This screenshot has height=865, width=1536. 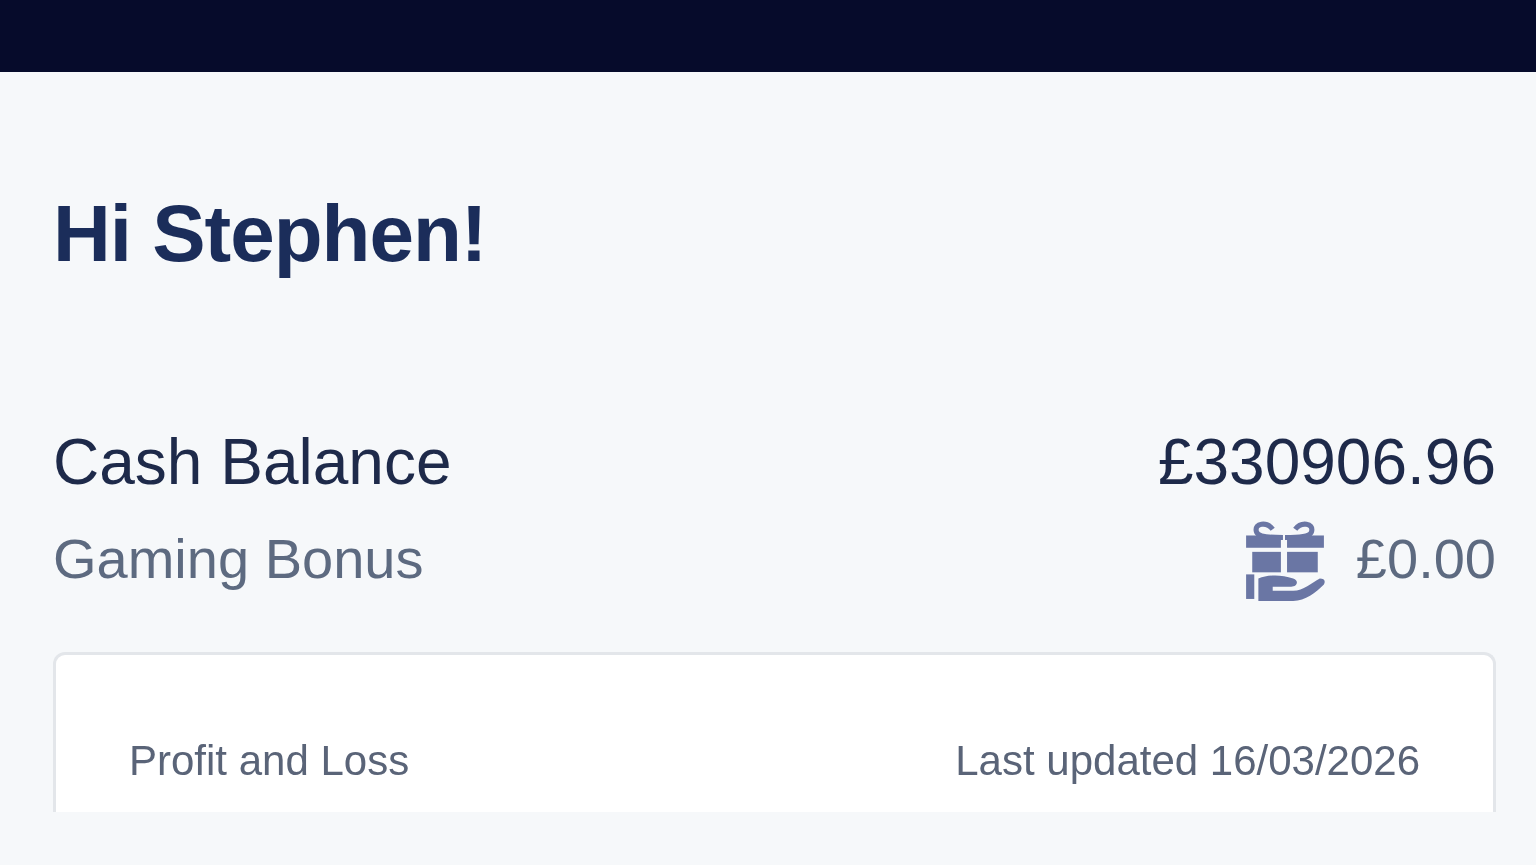 I want to click on balance-amount: £330906.96, so click(x=1326, y=462).